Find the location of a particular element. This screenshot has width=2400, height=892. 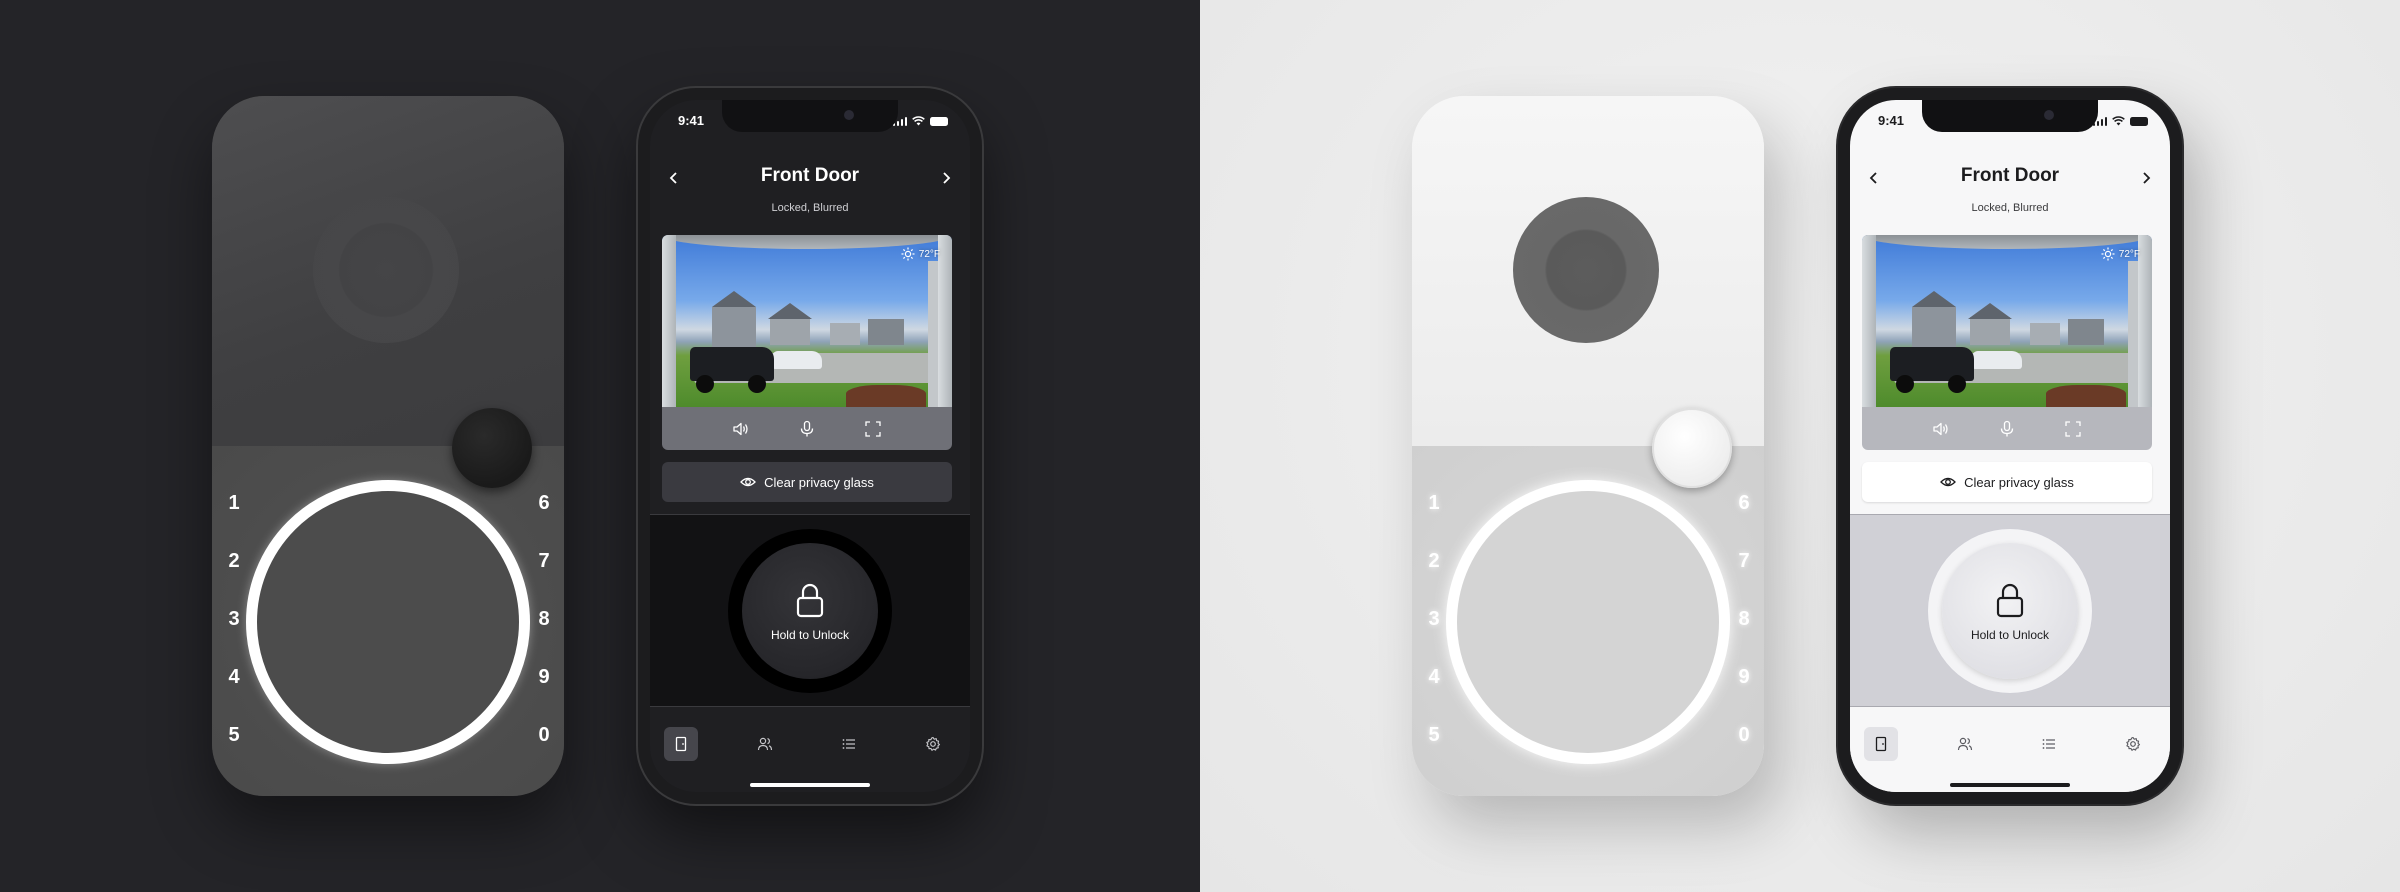

lock-status-text: Locked, Blurred is located at coordinates (2010, 208).